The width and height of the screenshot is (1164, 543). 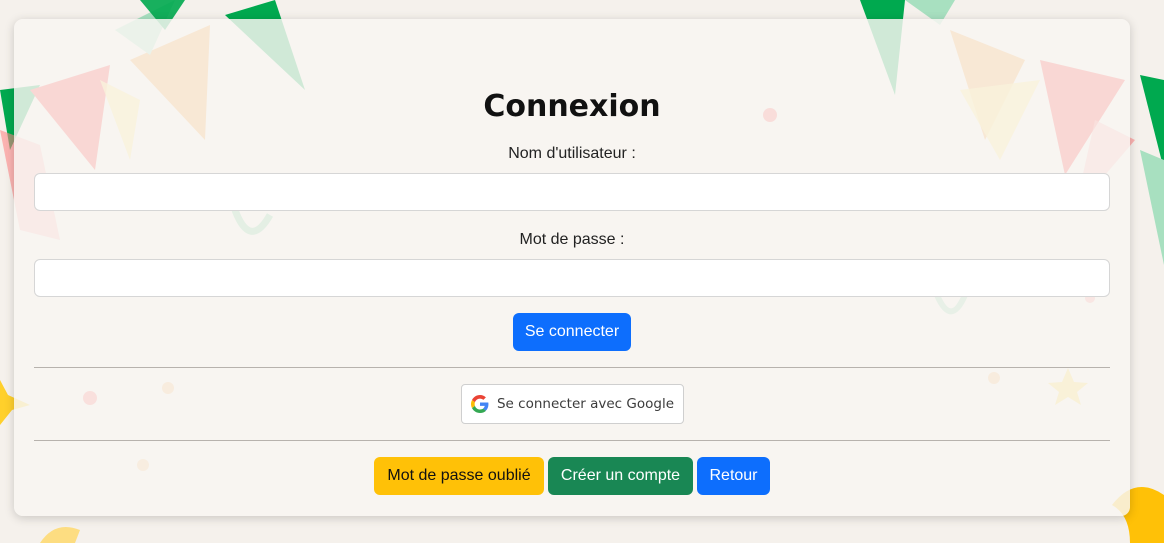 I want to click on back-button: Retour, so click(x=733, y=476).